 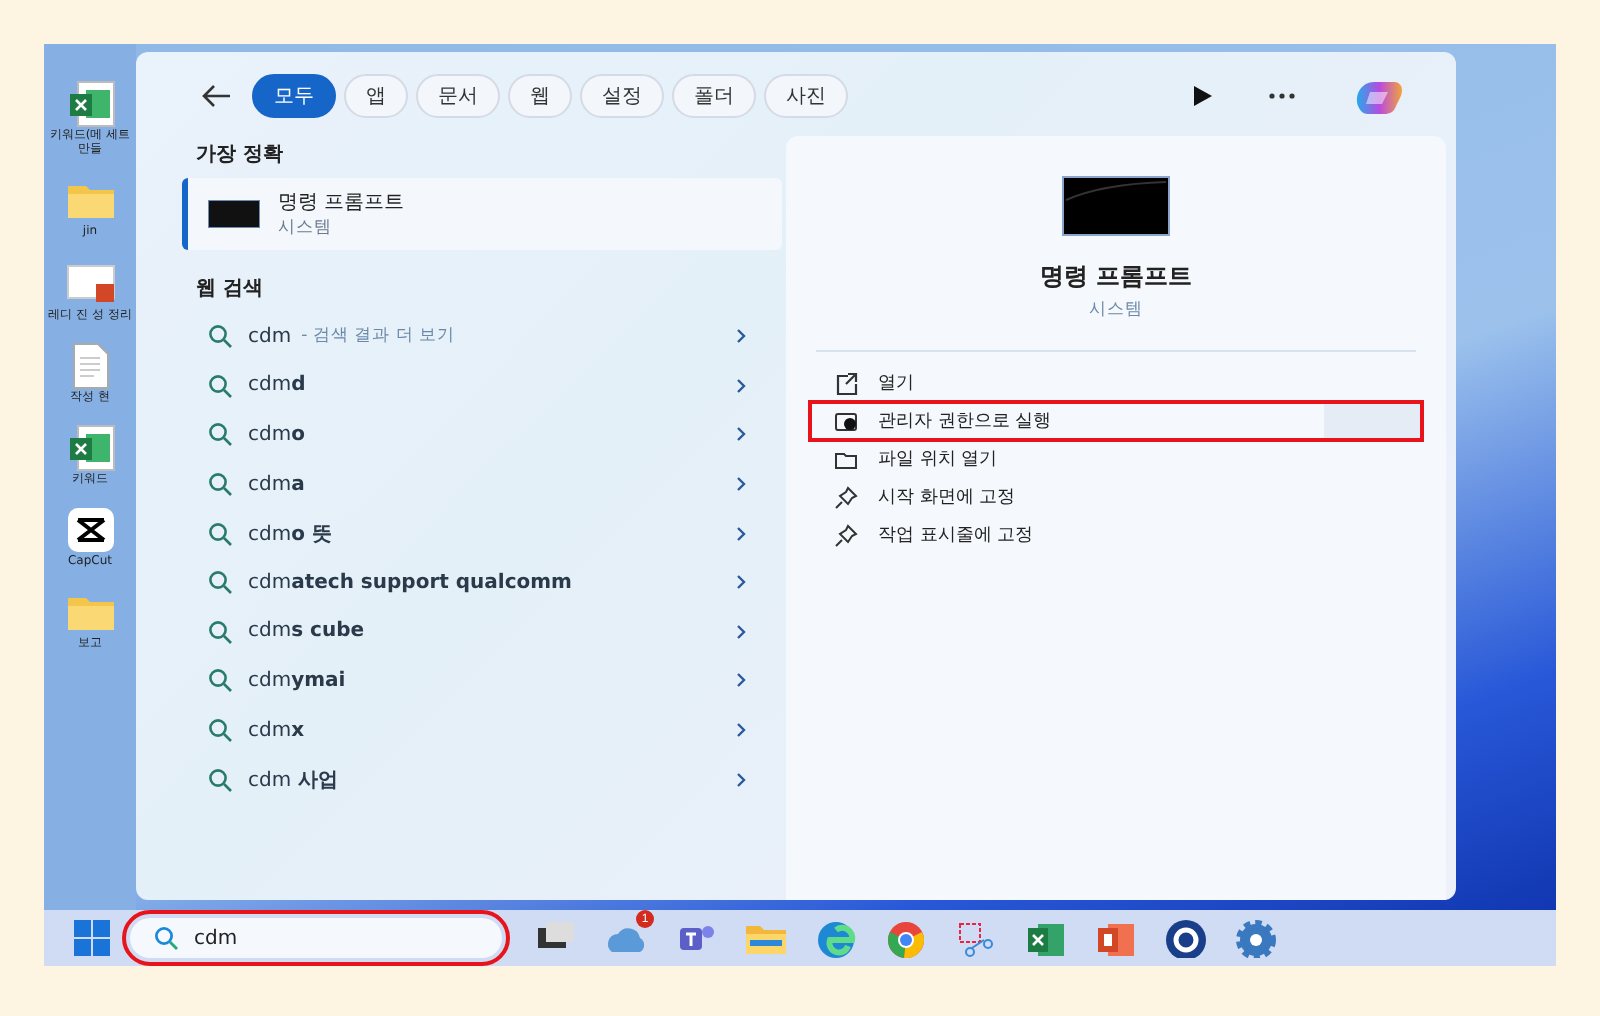 I want to click on ppt-file-icon, so click(x=90, y=283).